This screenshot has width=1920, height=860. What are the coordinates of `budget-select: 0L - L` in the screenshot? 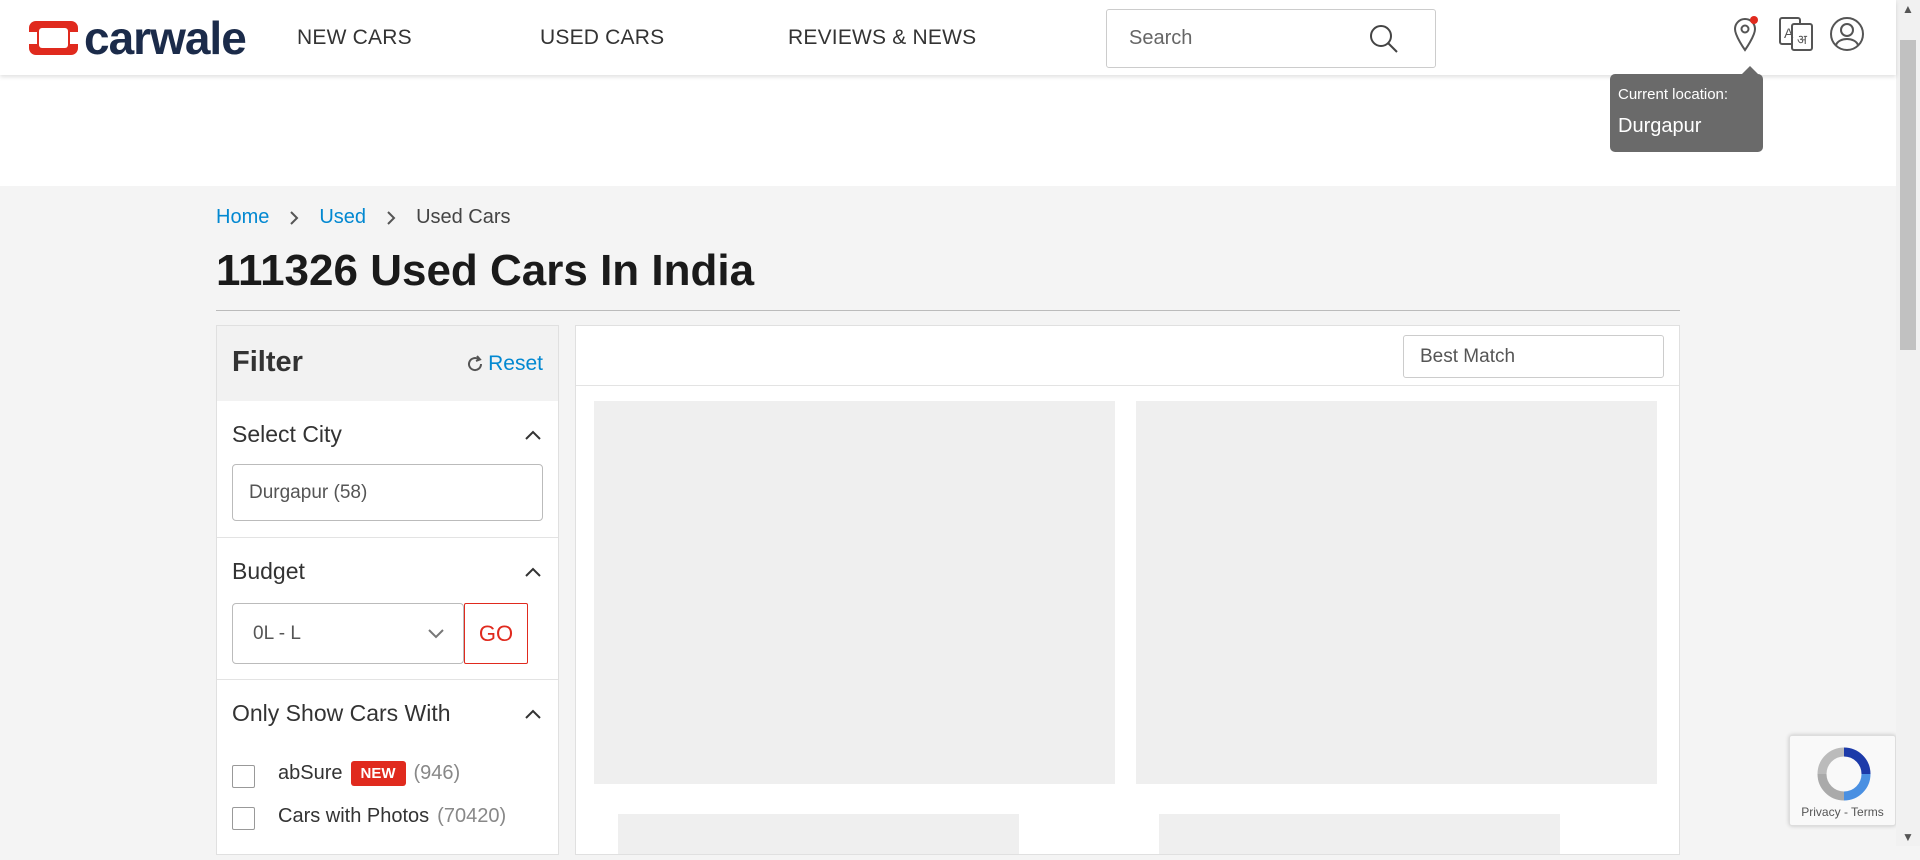 It's located at (348, 633).